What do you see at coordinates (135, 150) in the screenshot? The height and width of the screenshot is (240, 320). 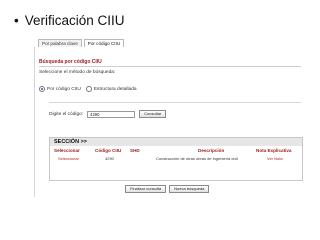 I see `col-shd: SHD` at bounding box center [135, 150].